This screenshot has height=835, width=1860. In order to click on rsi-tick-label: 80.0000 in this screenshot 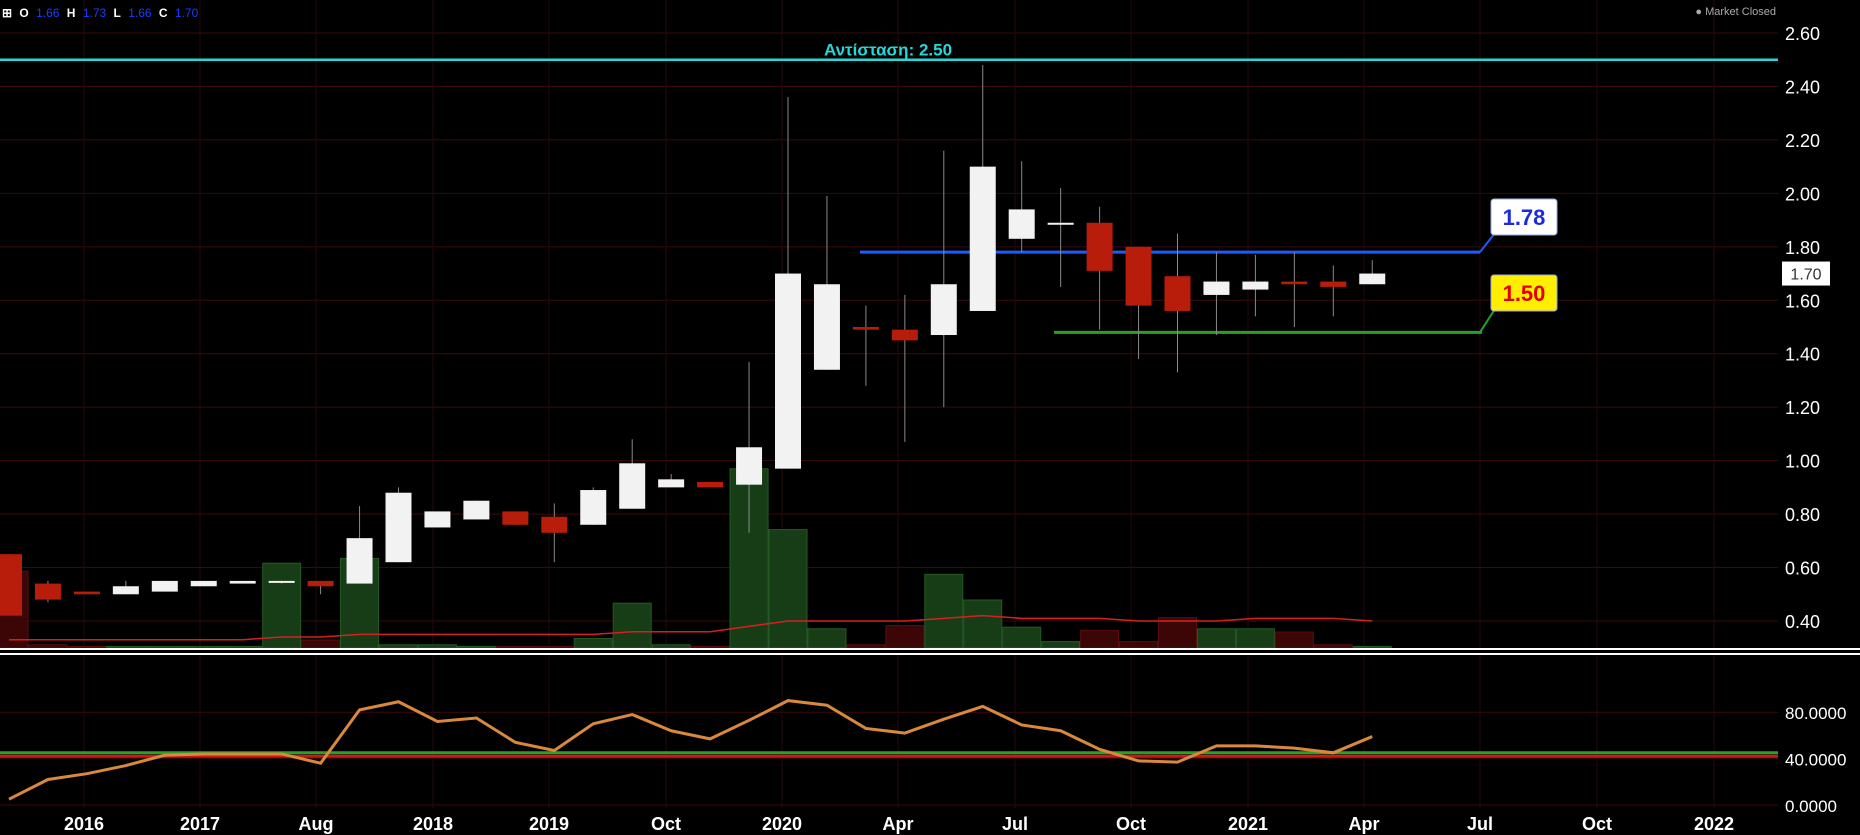, I will do `click(1815, 713)`.